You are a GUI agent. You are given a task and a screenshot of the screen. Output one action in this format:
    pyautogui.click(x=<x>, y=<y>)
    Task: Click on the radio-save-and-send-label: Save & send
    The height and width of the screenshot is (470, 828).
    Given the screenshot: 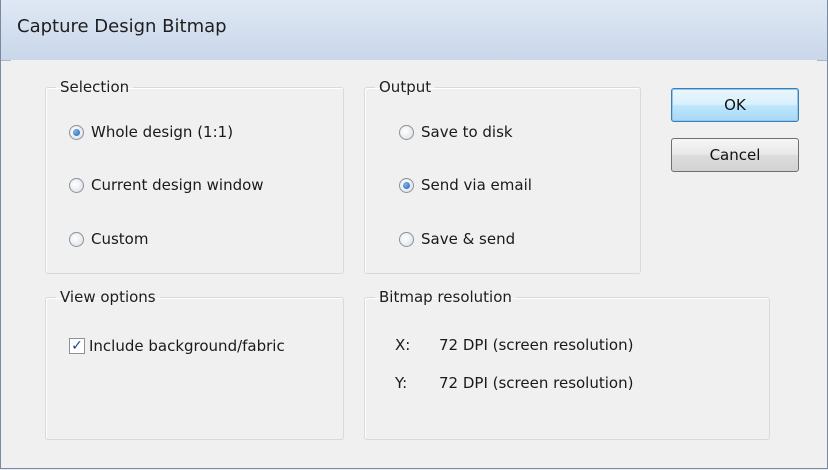 What is the action you would take?
    pyautogui.click(x=468, y=239)
    